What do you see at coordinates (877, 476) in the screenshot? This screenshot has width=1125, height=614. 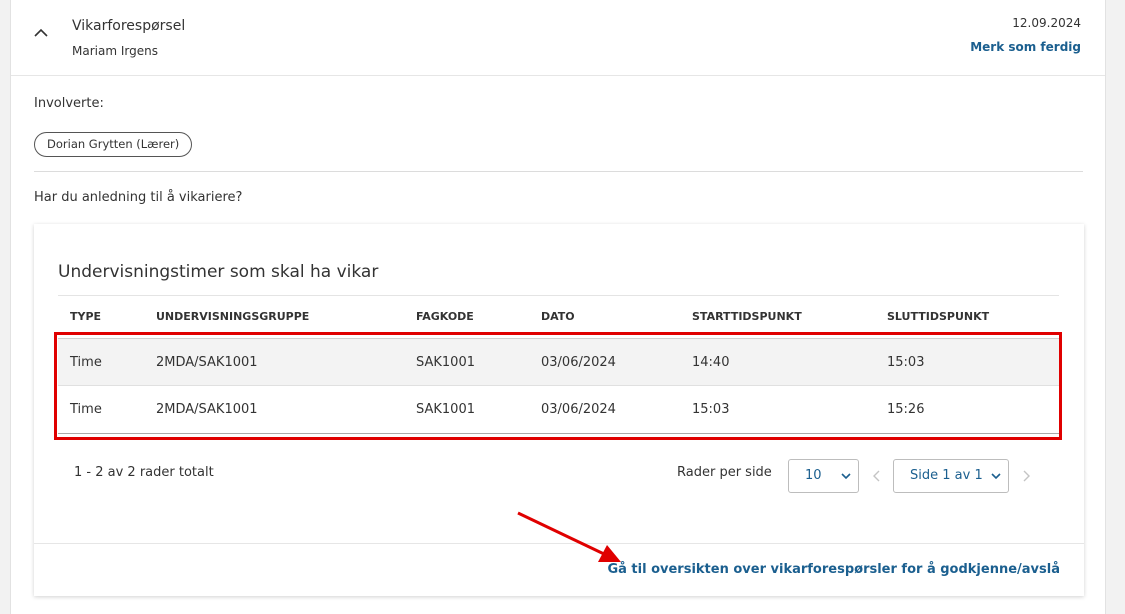 I see `prev-page-icon` at bounding box center [877, 476].